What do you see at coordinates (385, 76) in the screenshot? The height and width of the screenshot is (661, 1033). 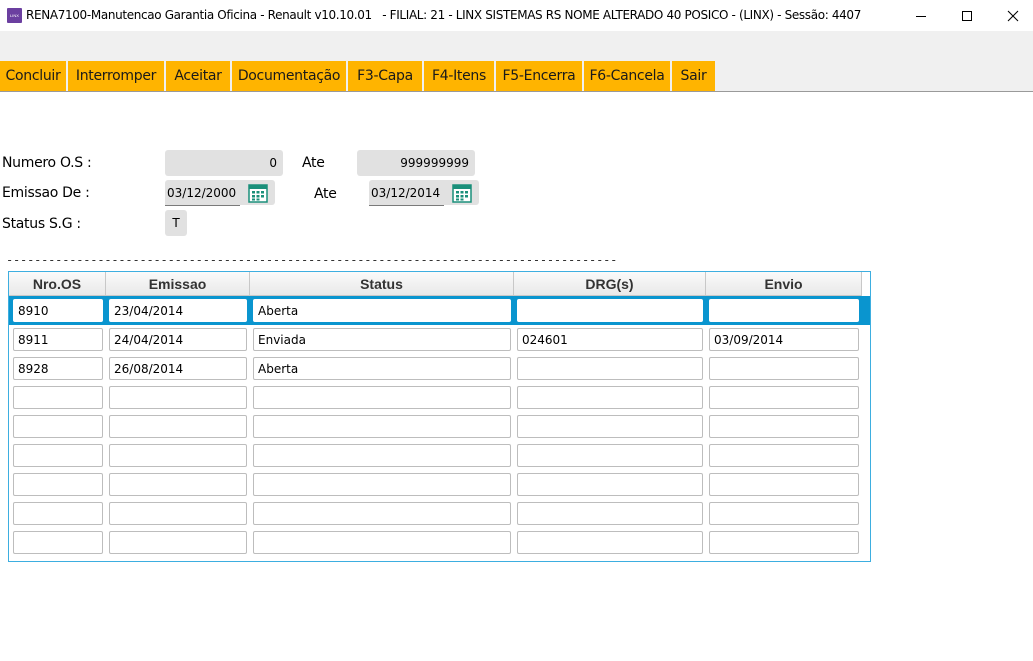 I see `f3-capa-button: F3-Capa` at bounding box center [385, 76].